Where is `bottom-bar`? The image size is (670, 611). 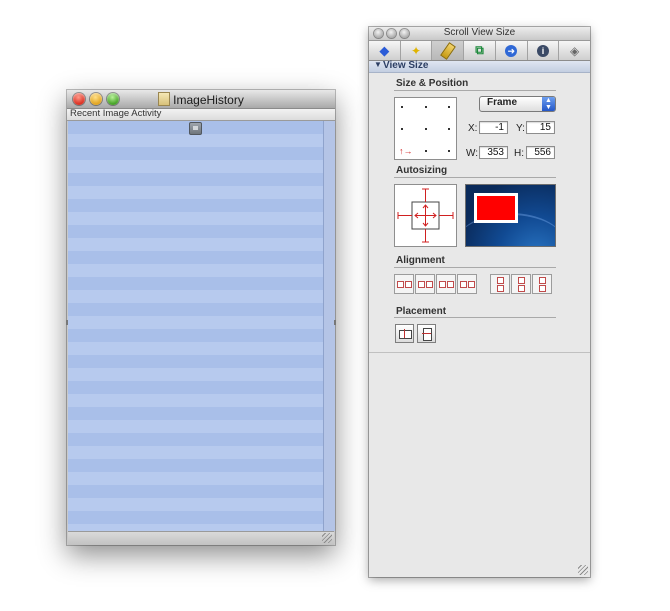
bottom-bar is located at coordinates (201, 538).